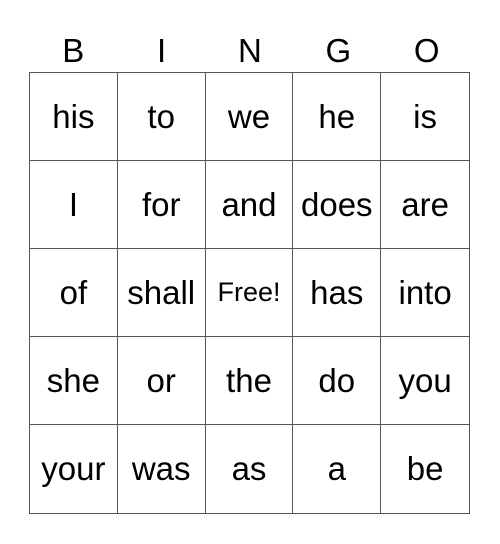 This screenshot has width=500, height=544. What do you see at coordinates (74, 293) in the screenshot?
I see `bingo-cell: of` at bounding box center [74, 293].